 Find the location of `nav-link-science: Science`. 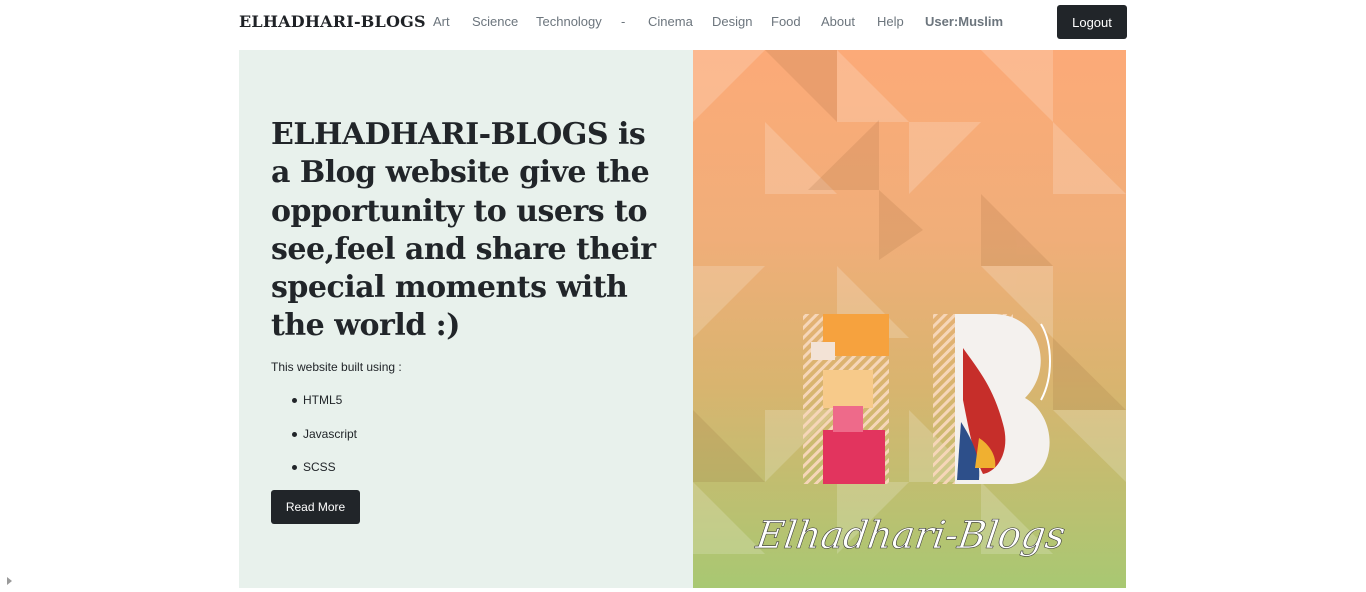

nav-link-science: Science is located at coordinates (495, 21).